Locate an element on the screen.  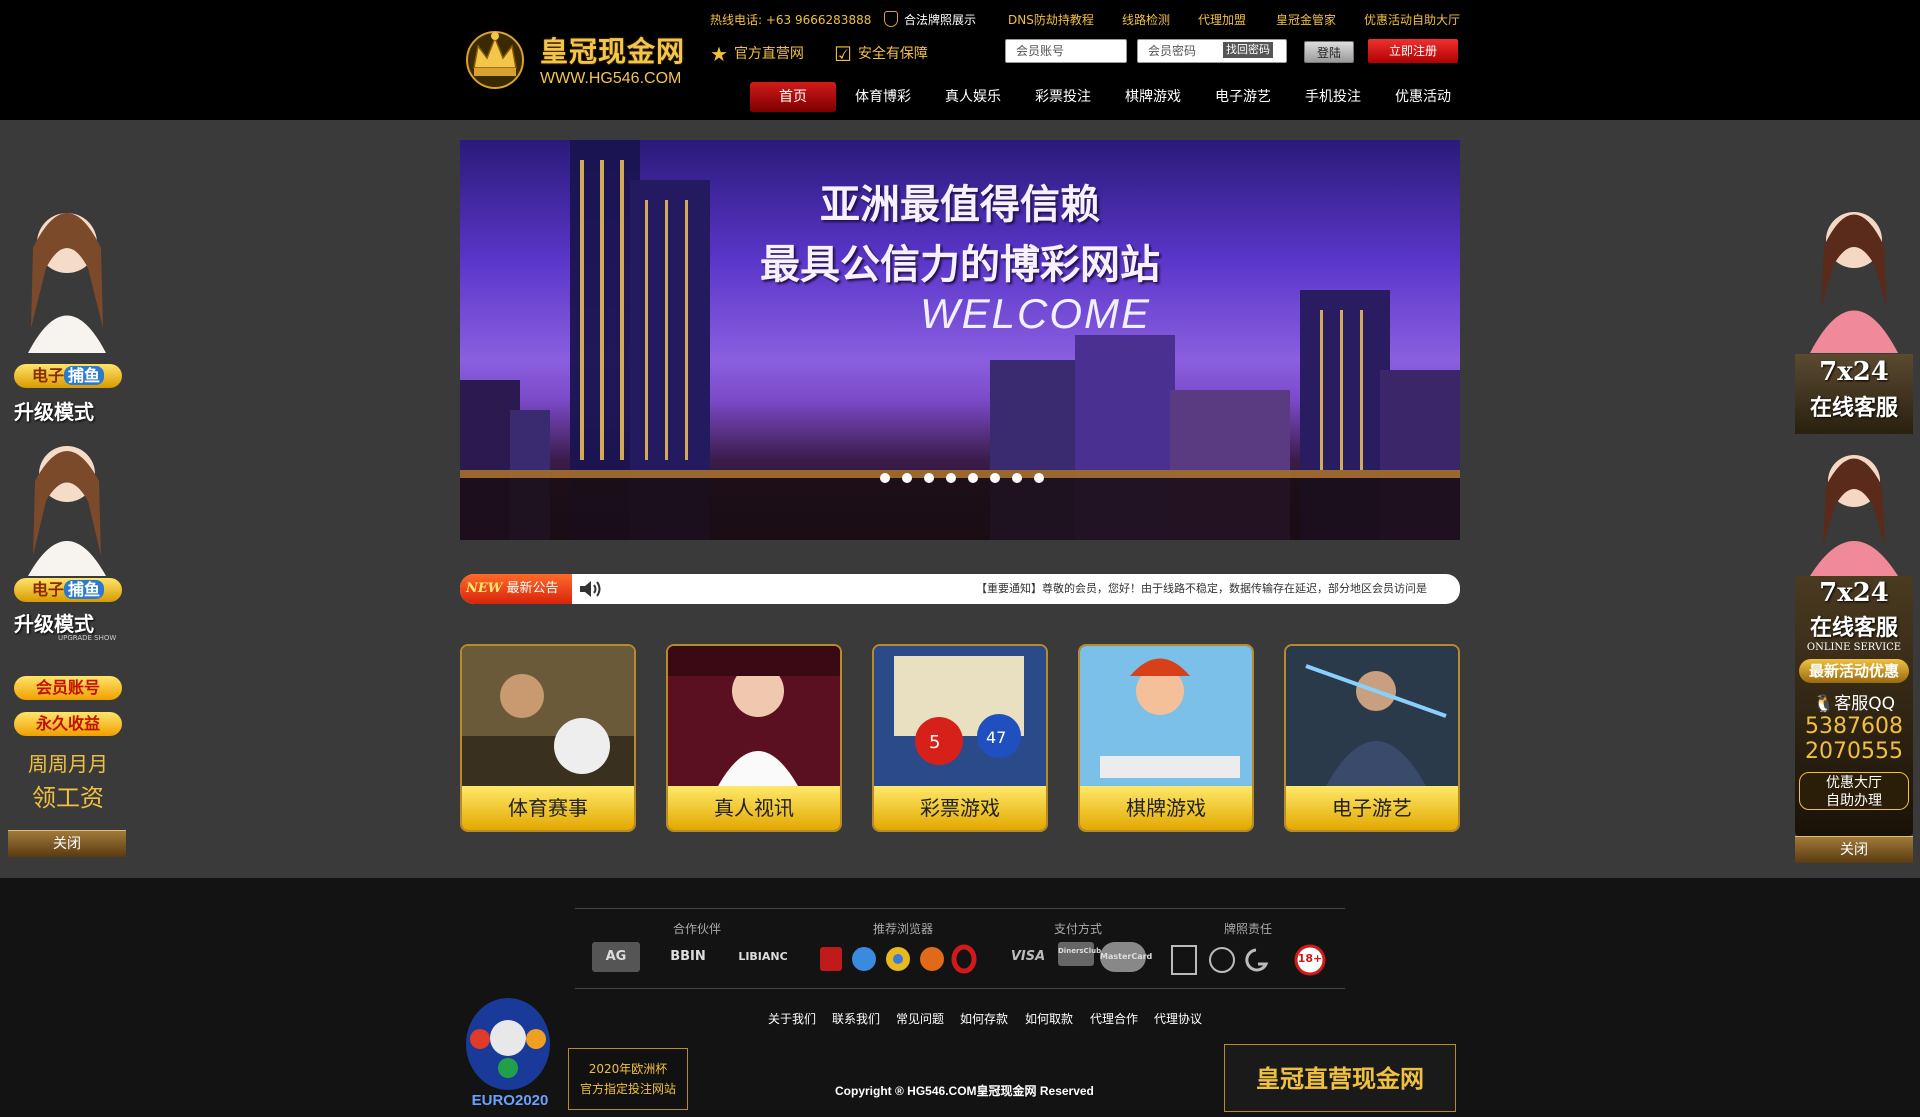
nav-promotions: 优惠活动 is located at coordinates (1423, 97).